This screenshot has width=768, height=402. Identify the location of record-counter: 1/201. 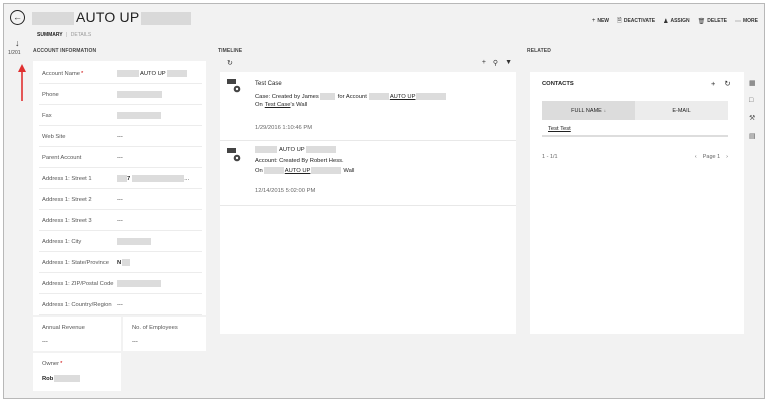
(14, 53).